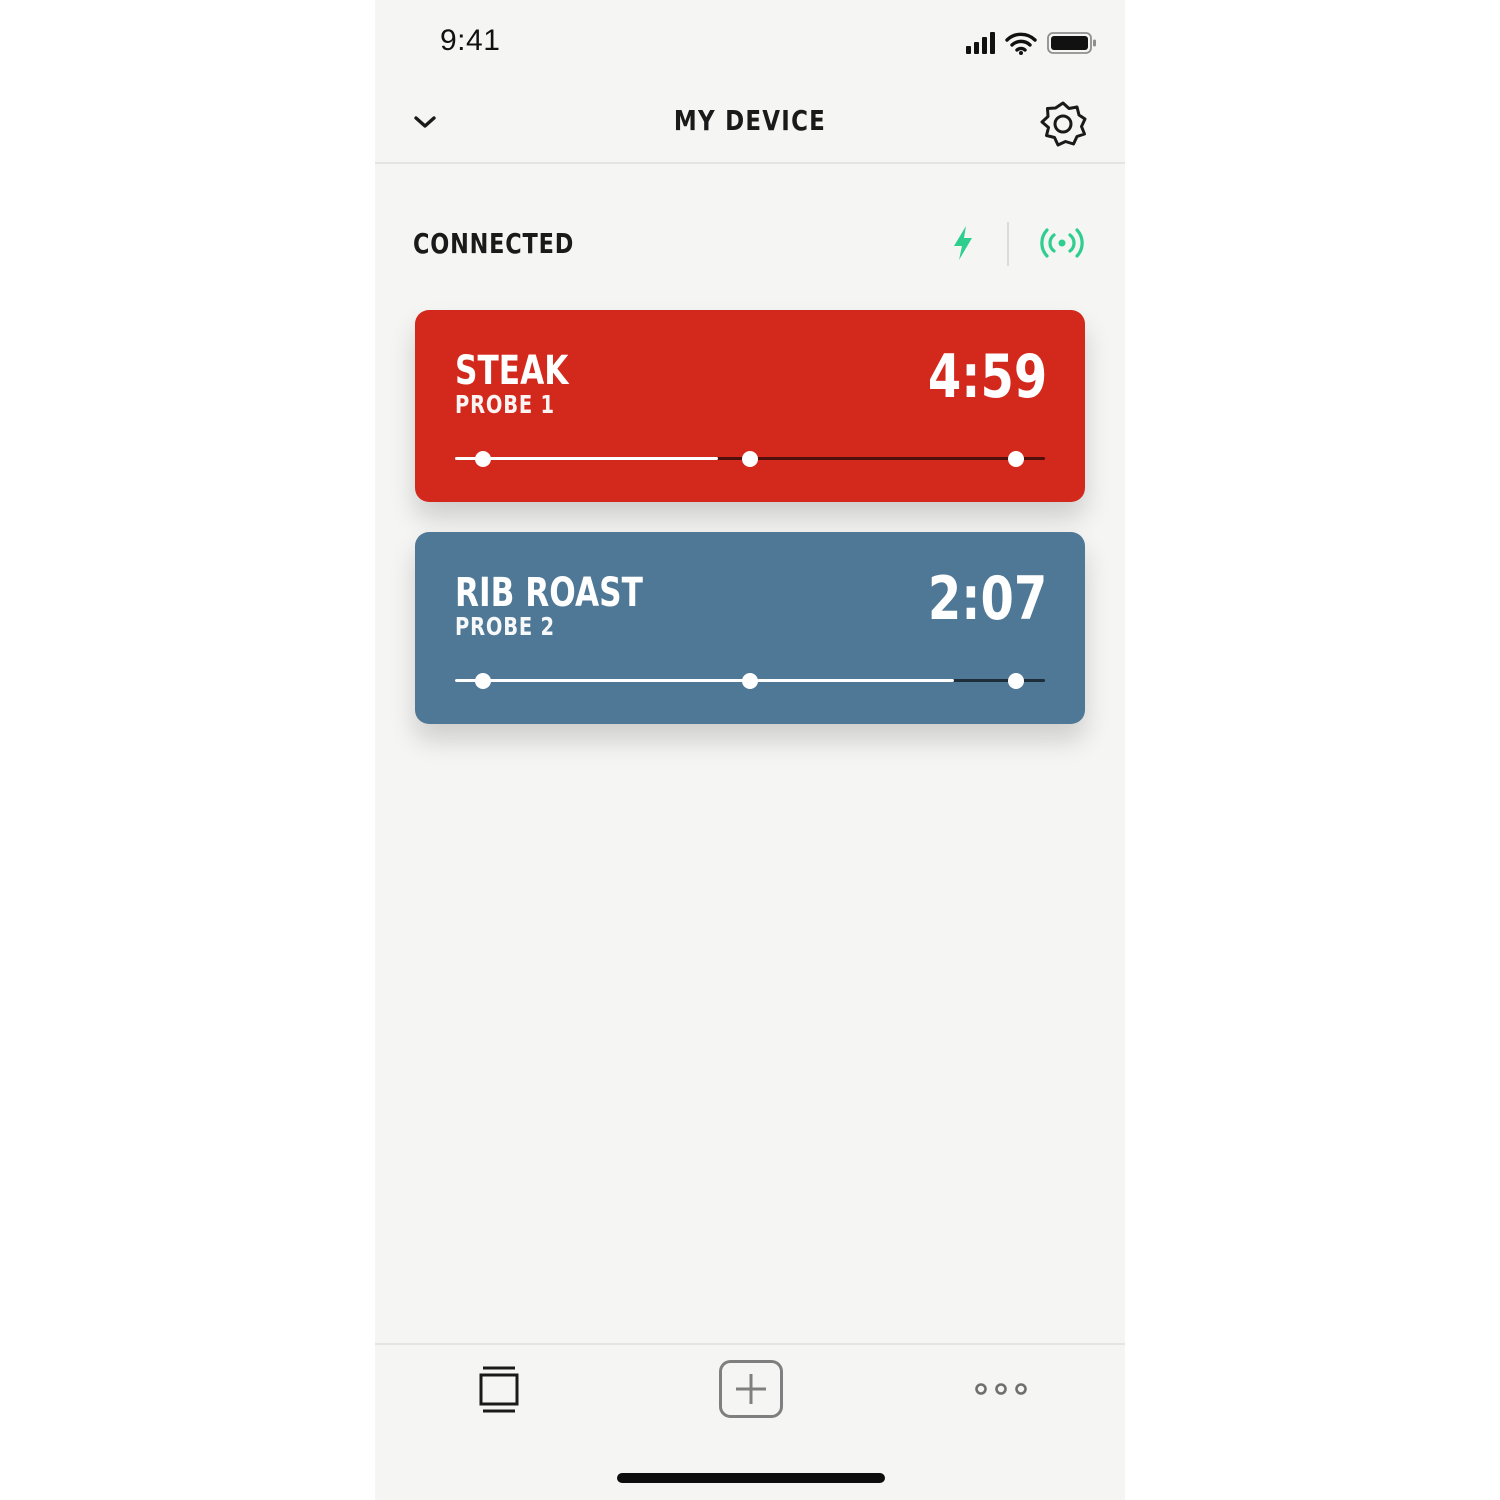  What do you see at coordinates (980, 43) in the screenshot?
I see `cellular-signal-icon` at bounding box center [980, 43].